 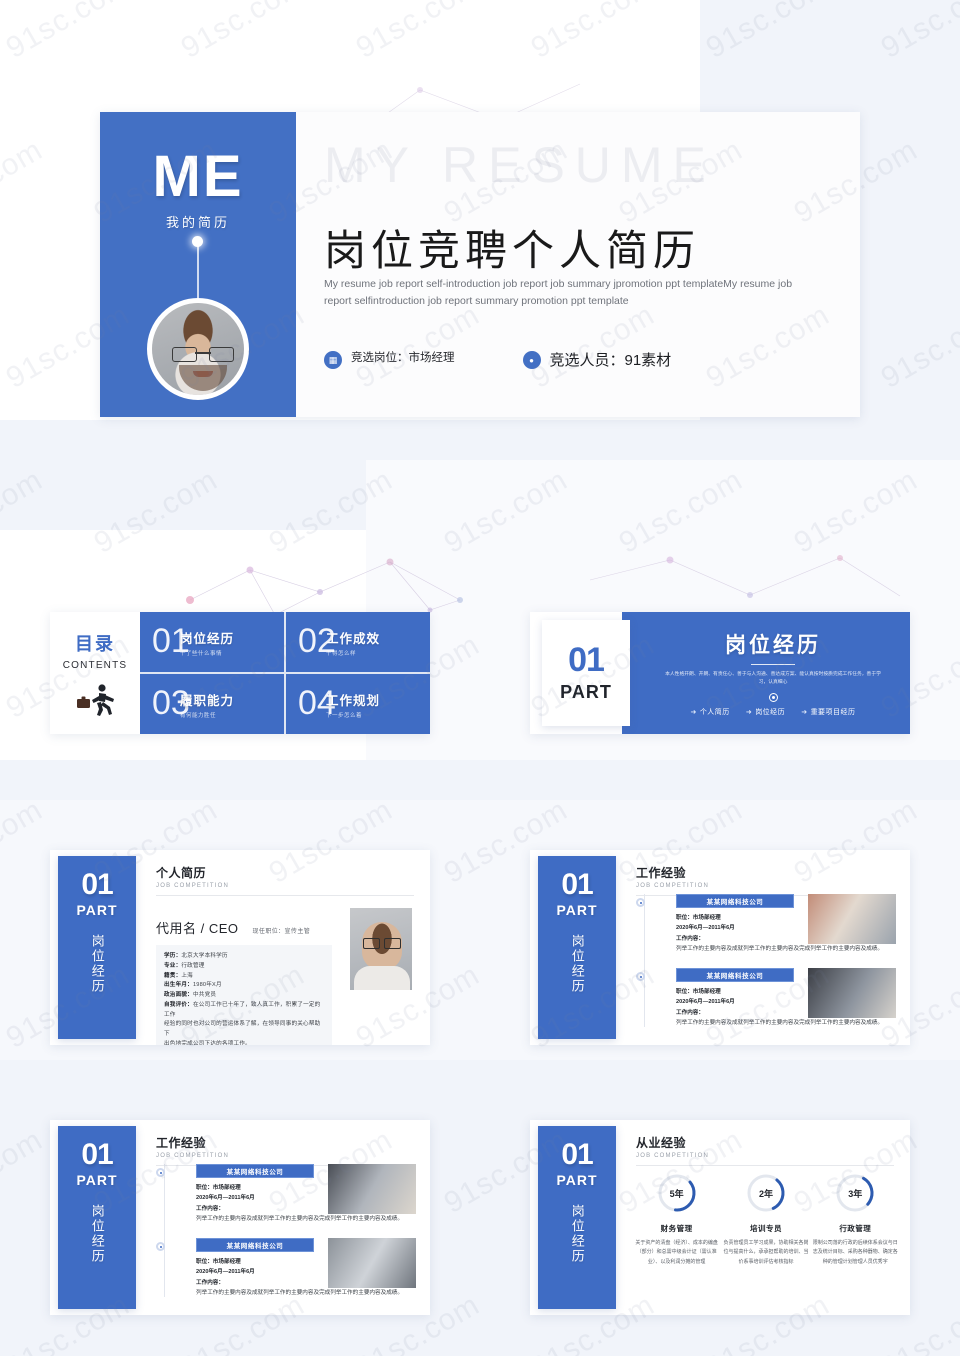 What do you see at coordinates (281, 932) in the screenshot?
I see `resume-position: 现任职位：宣传主管` at bounding box center [281, 932].